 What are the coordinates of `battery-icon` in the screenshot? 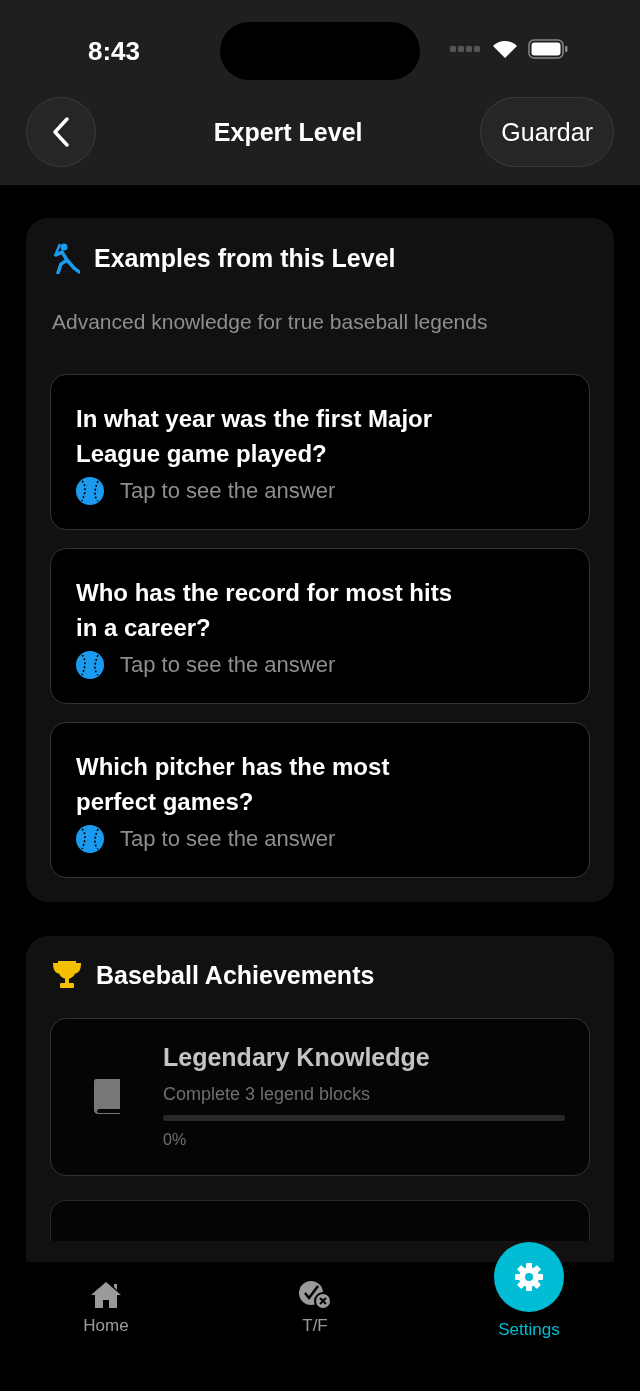 It's located at (548, 49).